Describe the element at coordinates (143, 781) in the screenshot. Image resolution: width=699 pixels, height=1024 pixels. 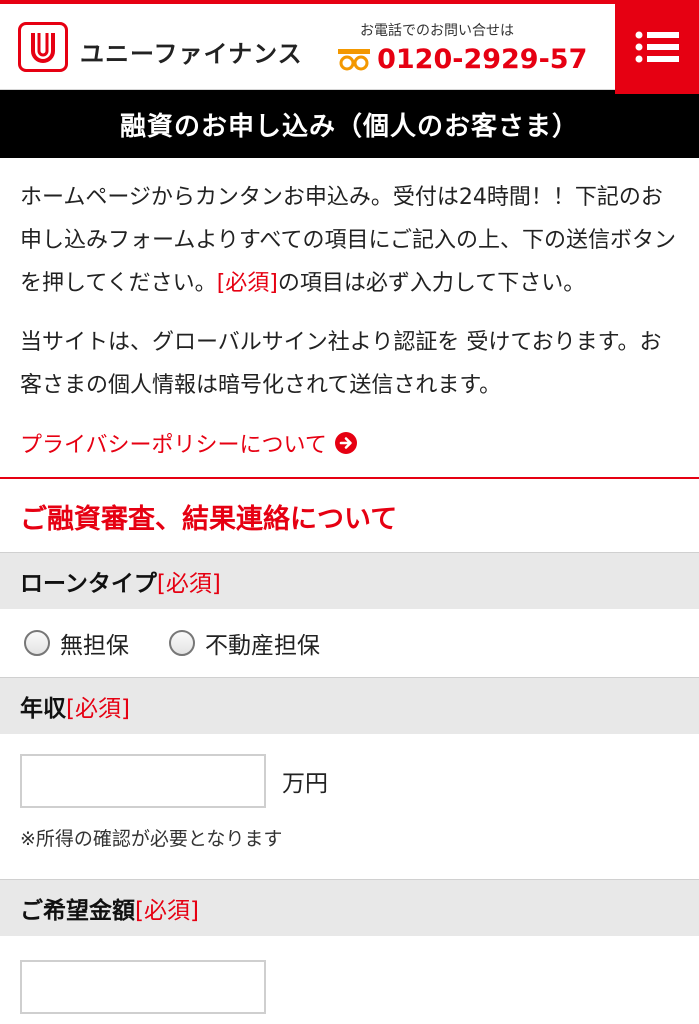
I see `income-input` at that location.